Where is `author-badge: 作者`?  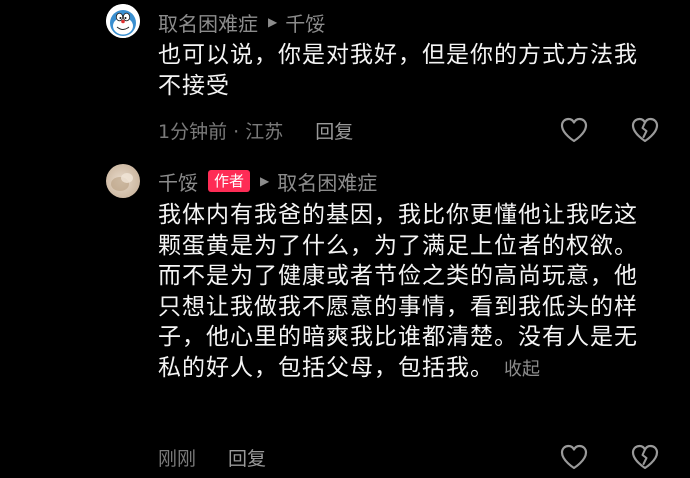
author-badge: 作者 is located at coordinates (229, 181).